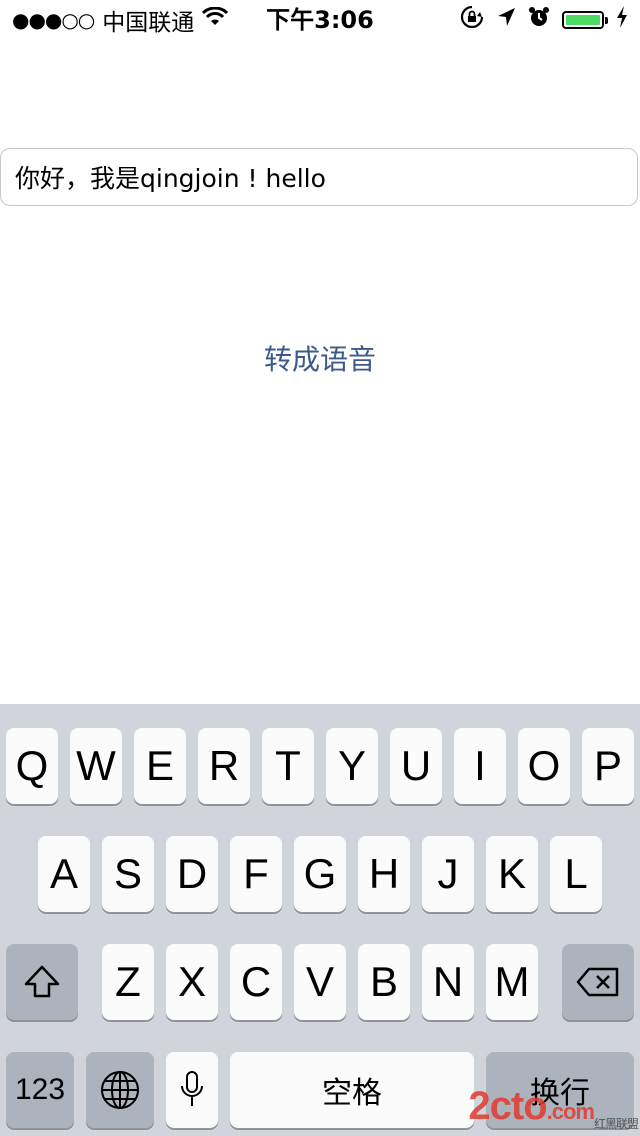 This screenshot has height=1136, width=640. What do you see at coordinates (506, 20) in the screenshot?
I see `location-arrow-icon` at bounding box center [506, 20].